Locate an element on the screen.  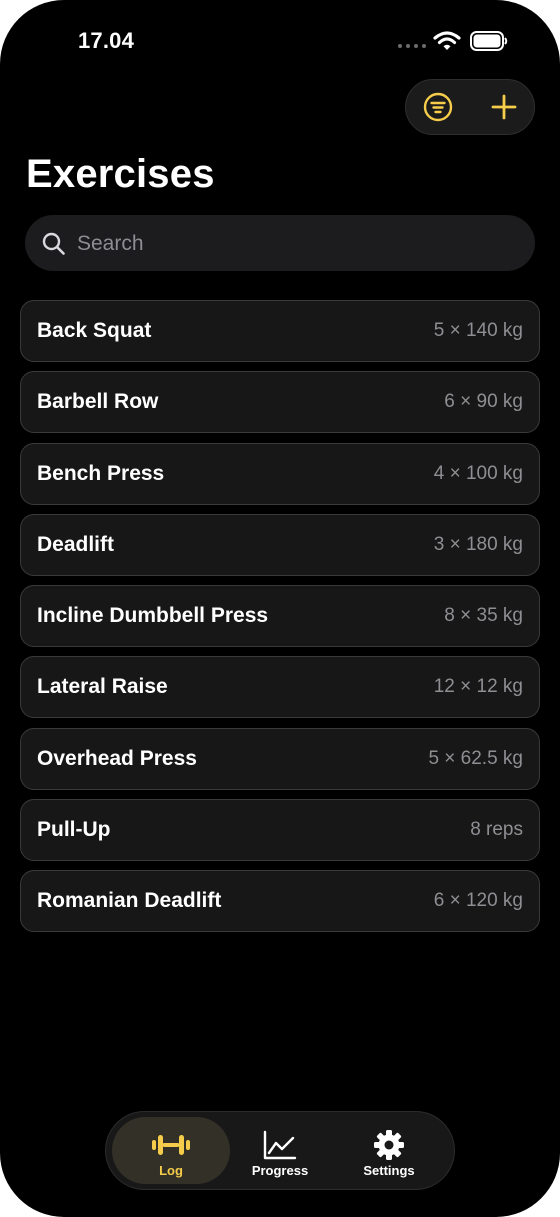
filter-circle-icon is located at coordinates (438, 107).